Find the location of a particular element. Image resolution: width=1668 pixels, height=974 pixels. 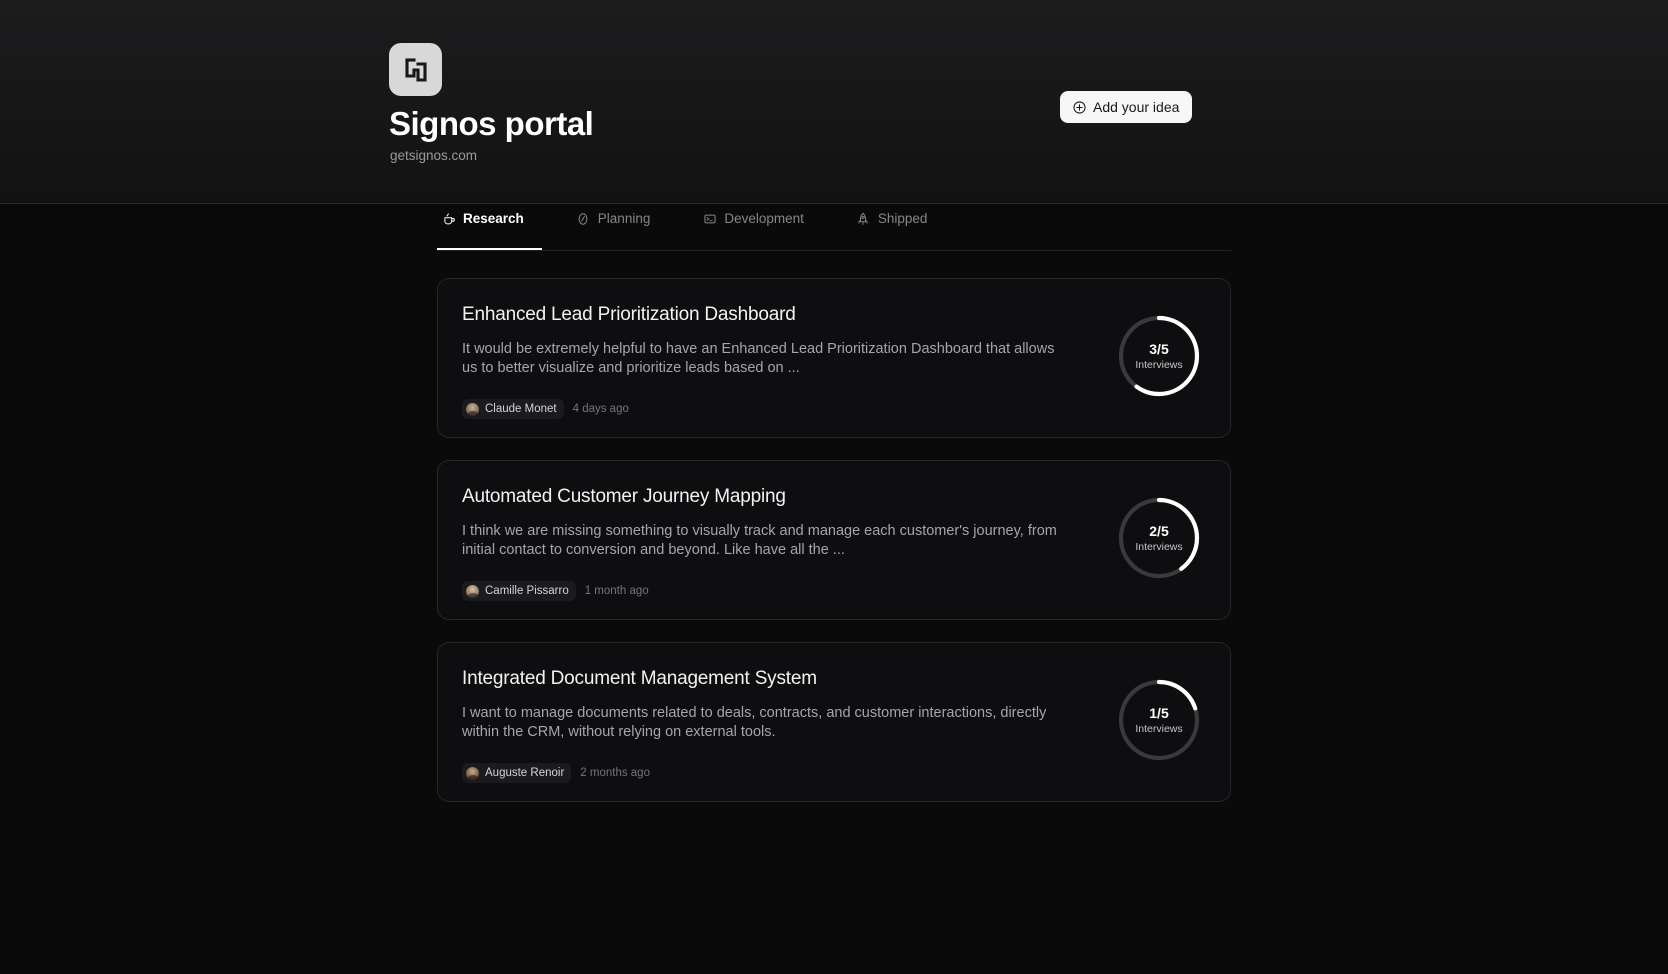

timestamp: 2 months ago is located at coordinates (615, 773).